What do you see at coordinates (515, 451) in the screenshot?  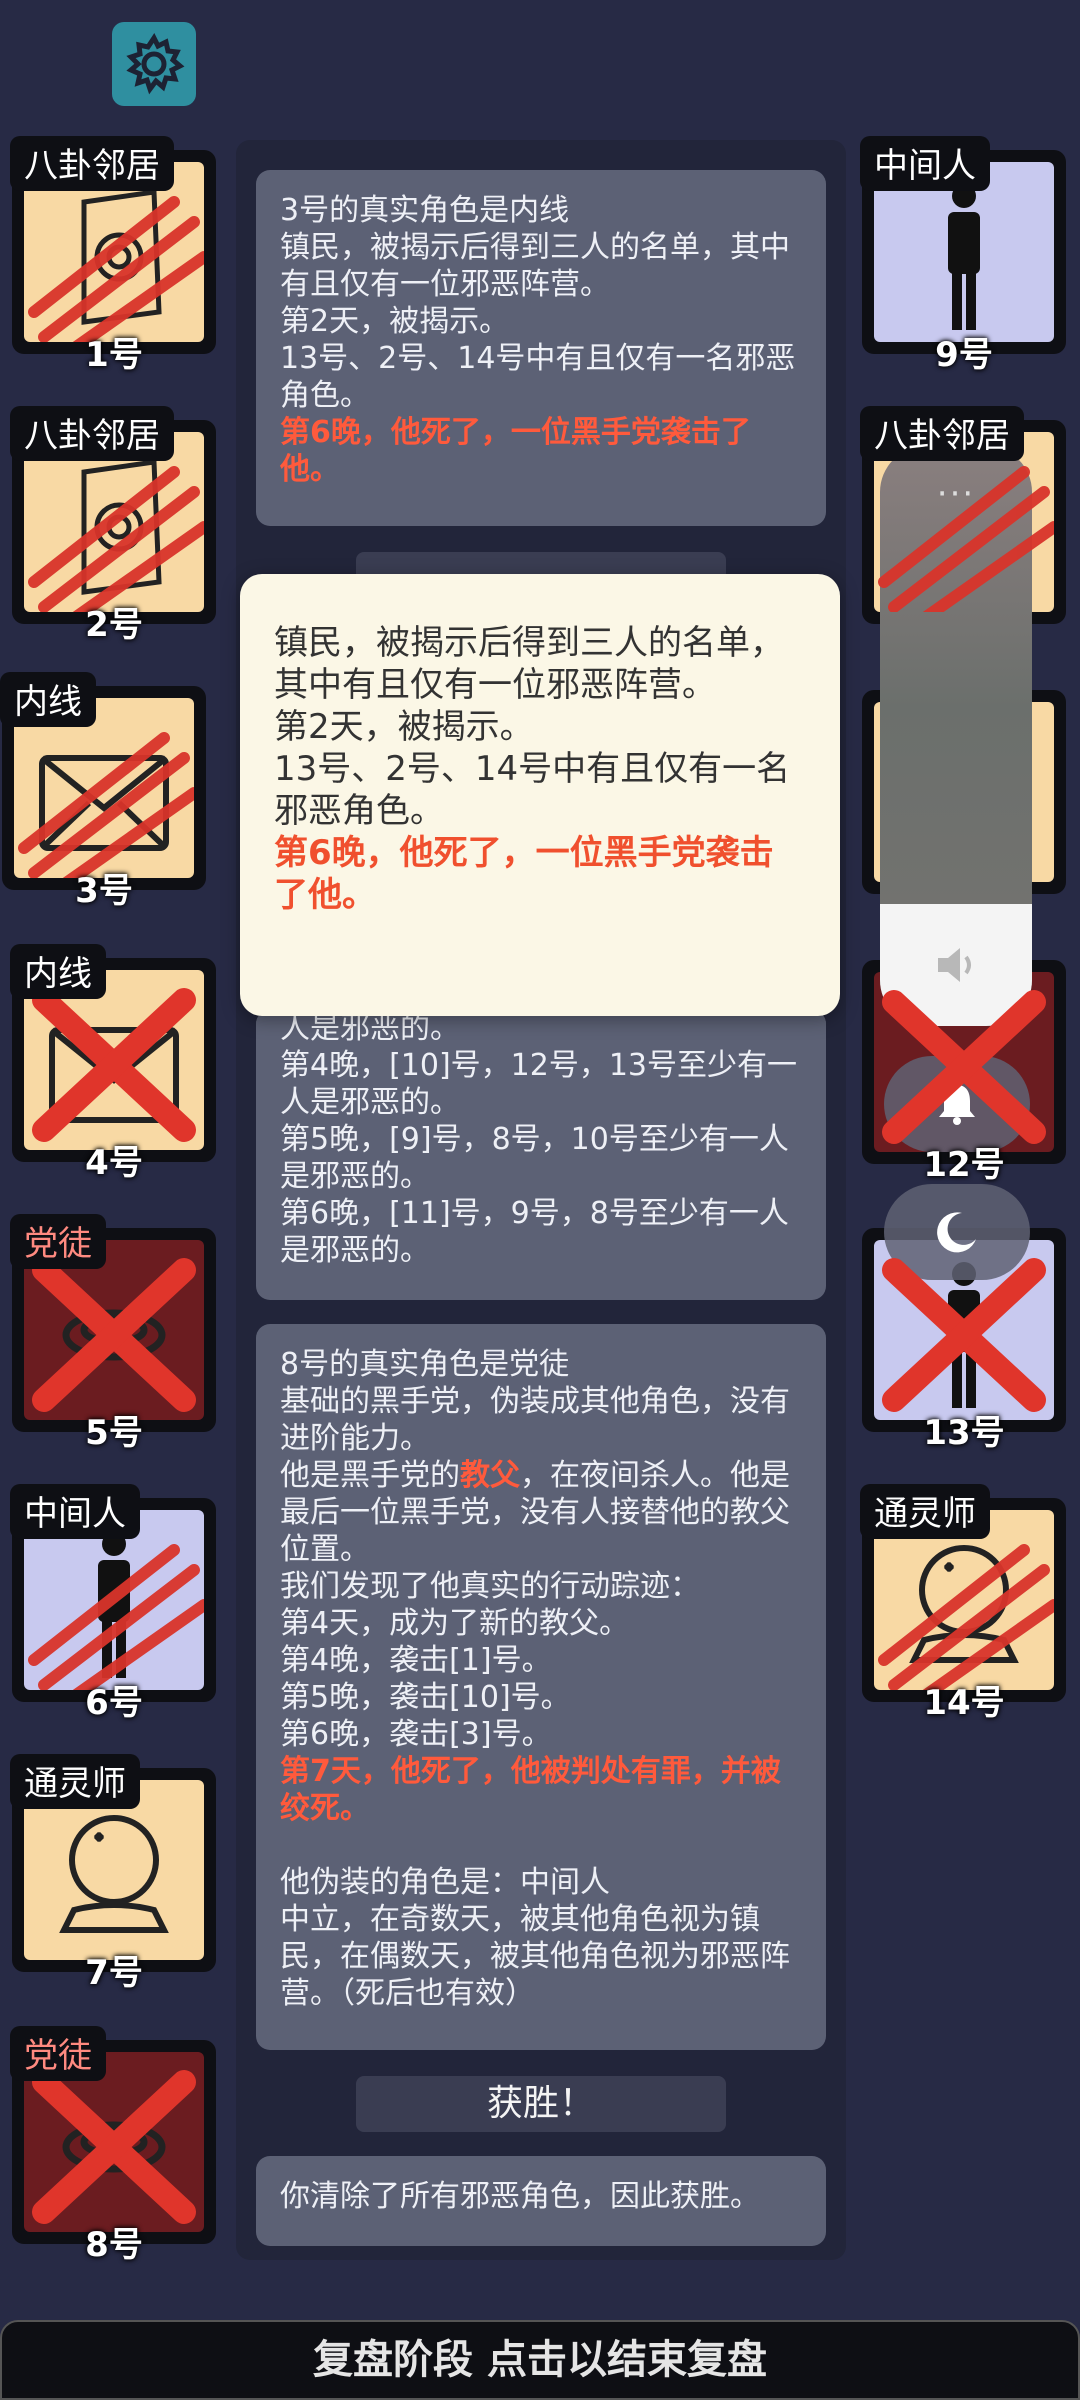 I see `death-line: 第6晚，他死了，一位黑手党袭击了他。` at bounding box center [515, 451].